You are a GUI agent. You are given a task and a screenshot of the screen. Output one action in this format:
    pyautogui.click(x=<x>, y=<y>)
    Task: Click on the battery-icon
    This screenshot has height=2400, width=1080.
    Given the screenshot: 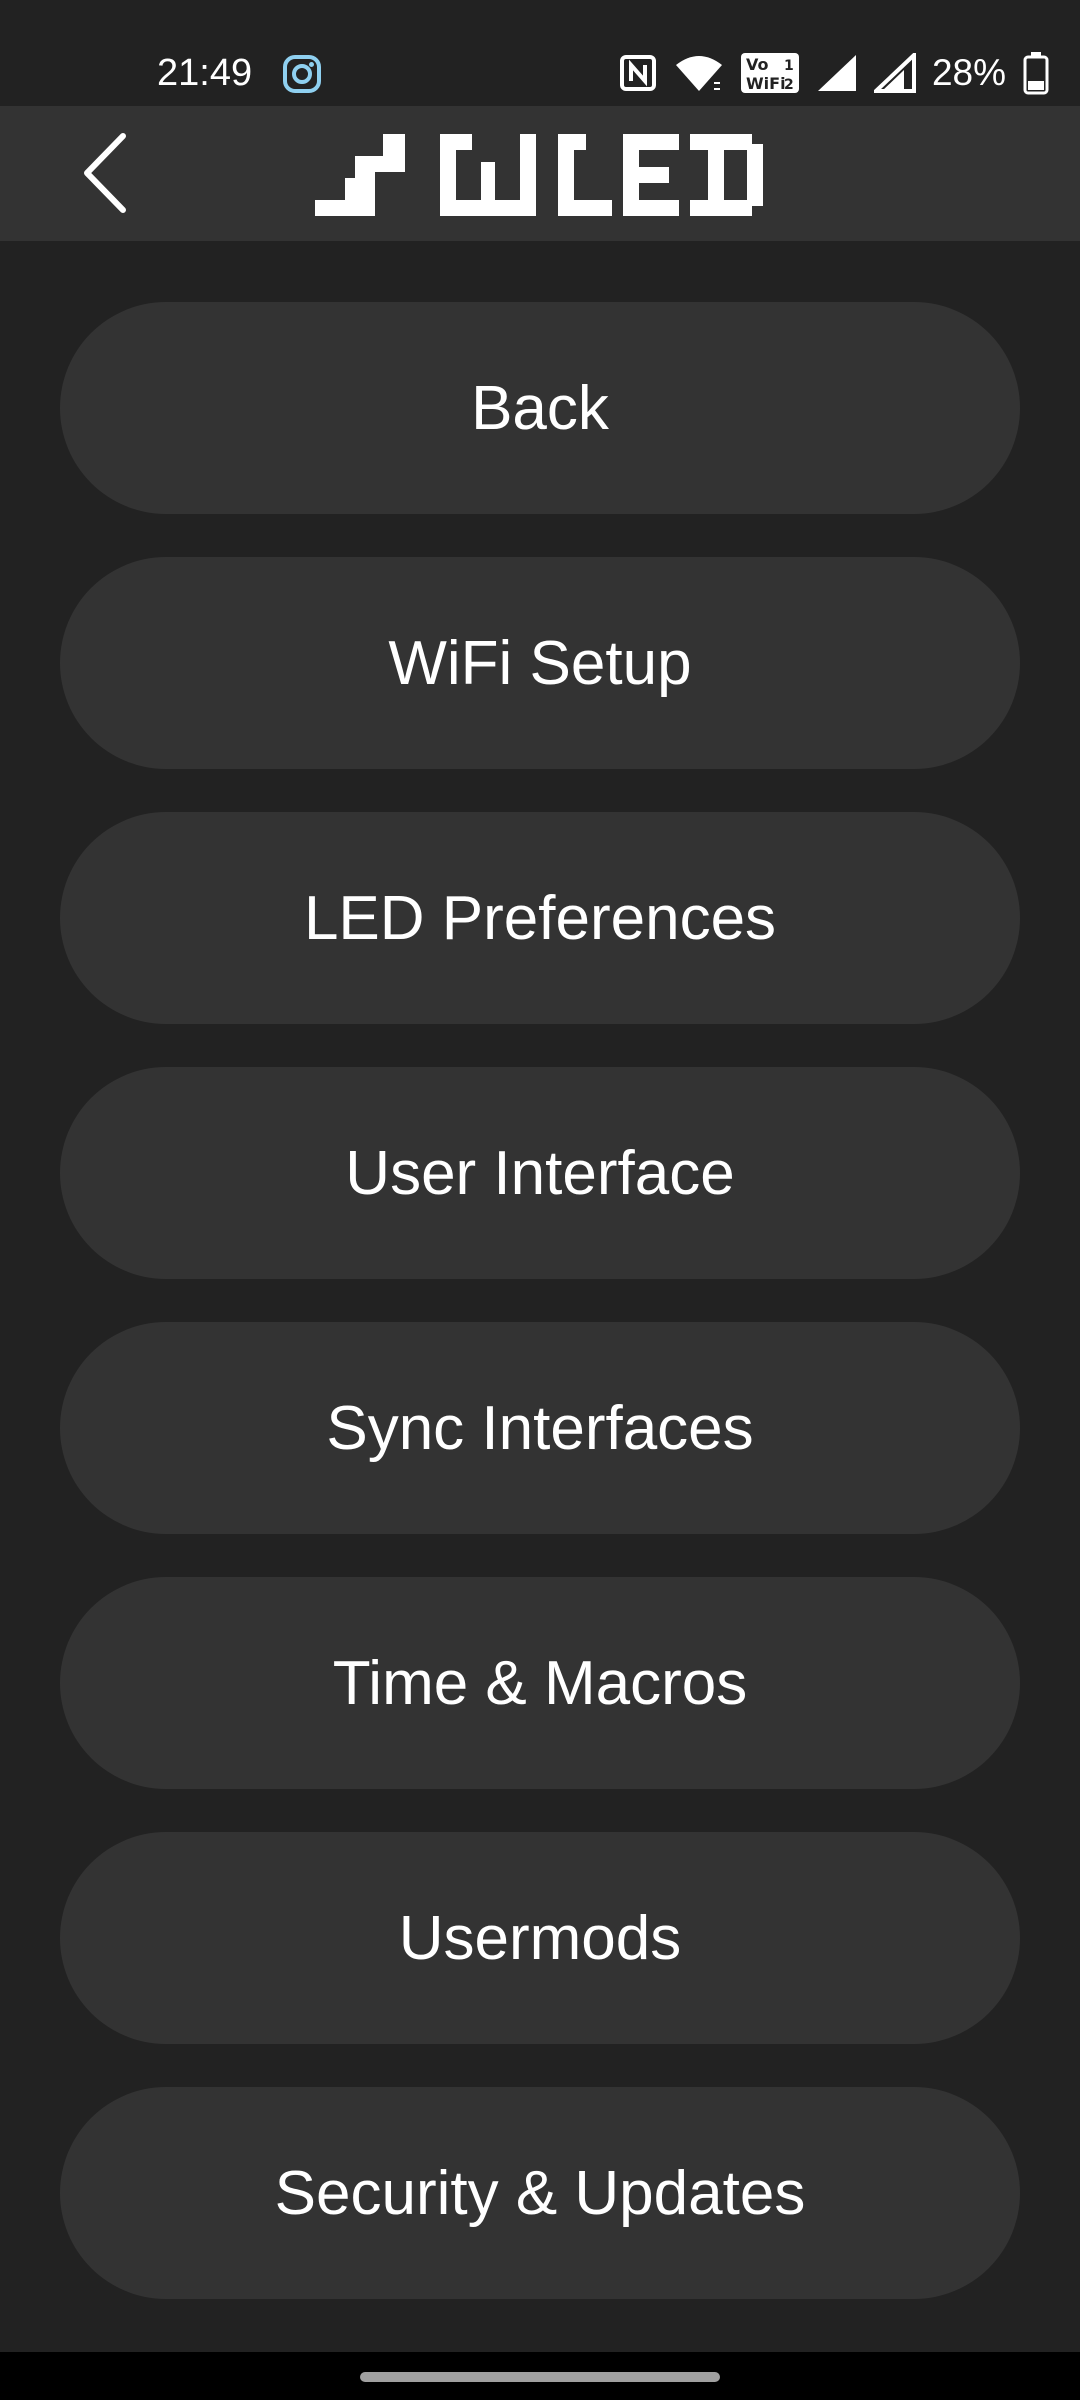 What is the action you would take?
    pyautogui.click(x=1036, y=73)
    